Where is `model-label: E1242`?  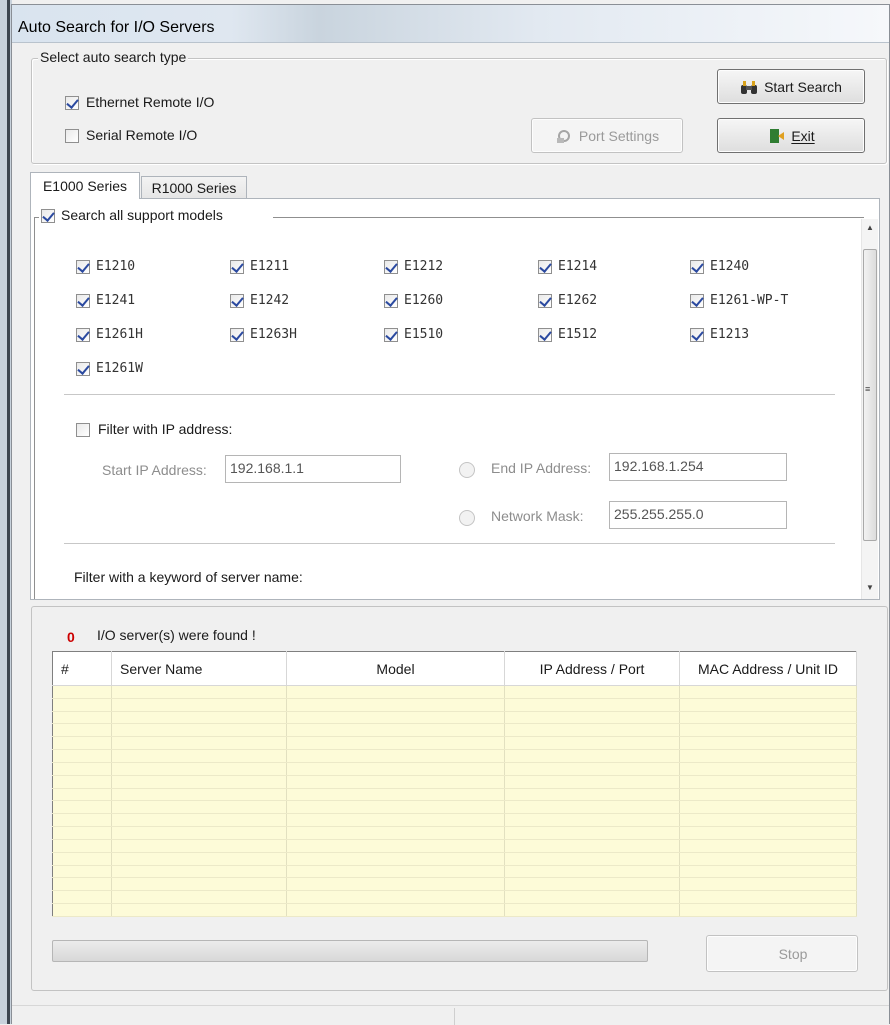
model-label: E1242 is located at coordinates (270, 300).